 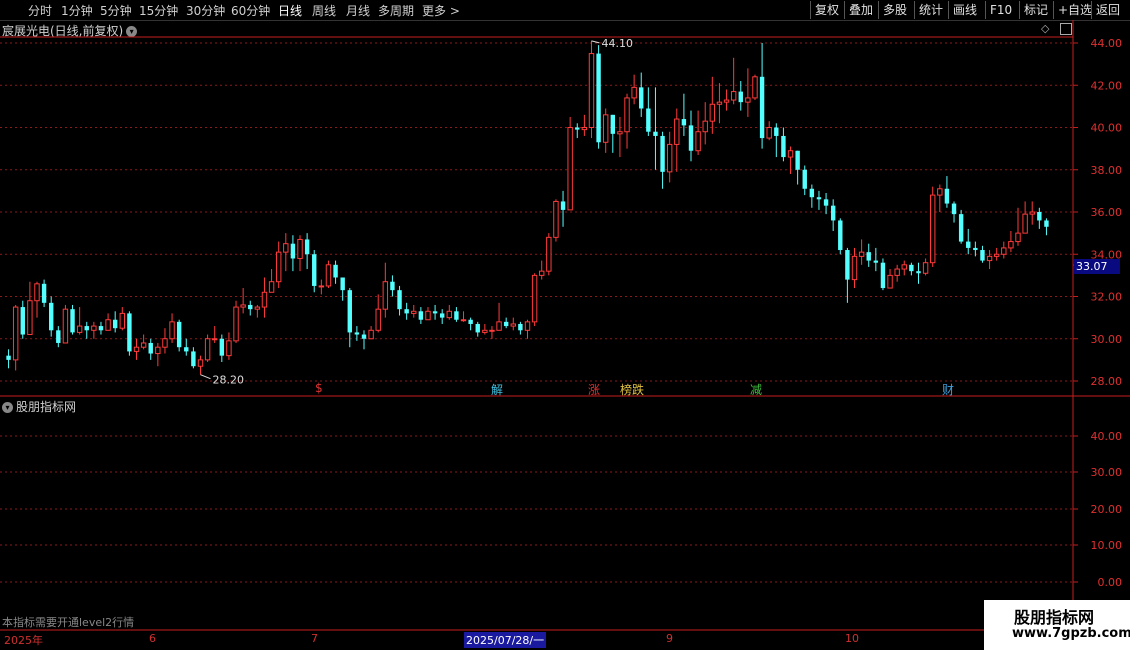 I want to click on indicator-title: ▾ 股朋指标网, so click(x=39, y=406).